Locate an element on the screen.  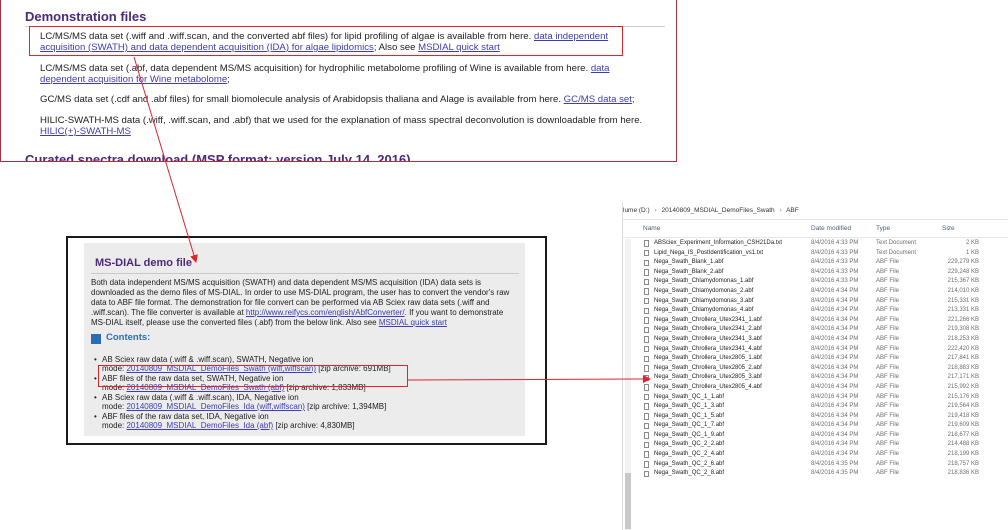
file-name: Nega_Swath_QC_2_2.abf is located at coordinates (689, 444).